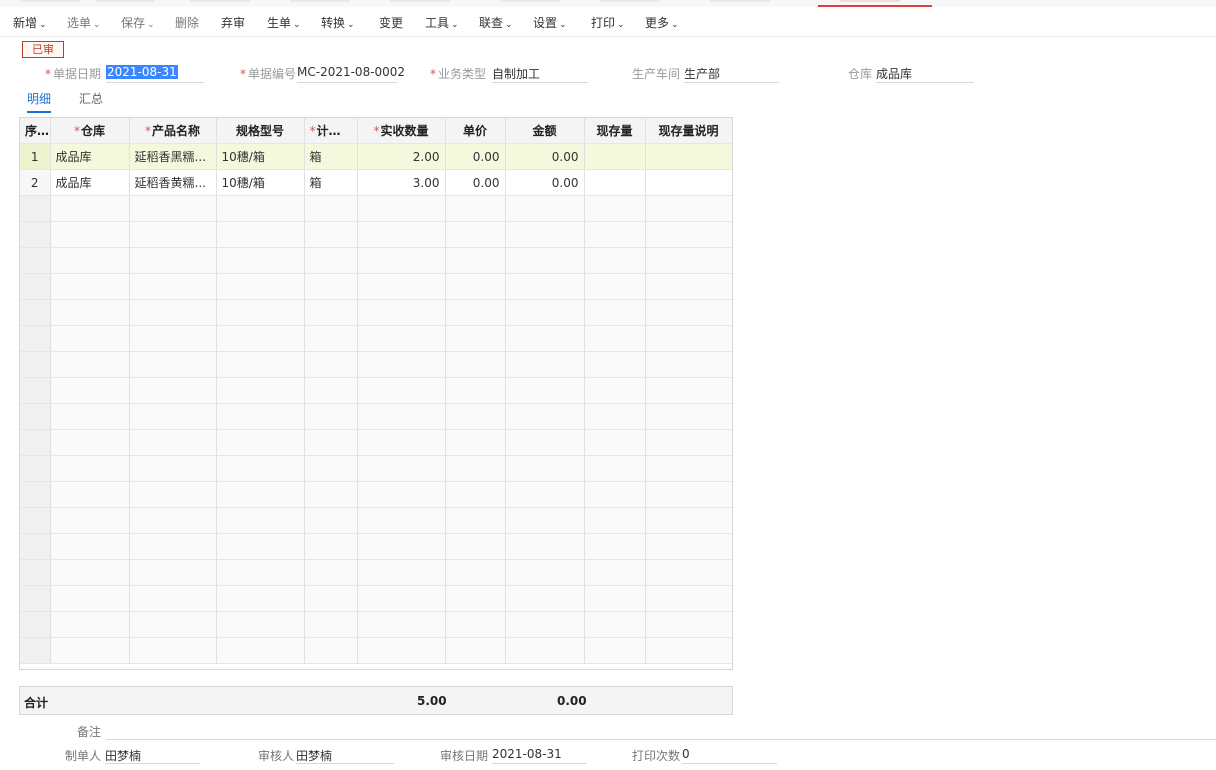 This screenshot has height=770, width=1216. Describe the element at coordinates (475, 156) in the screenshot. I see `grid-cell-price: 0.00` at that location.